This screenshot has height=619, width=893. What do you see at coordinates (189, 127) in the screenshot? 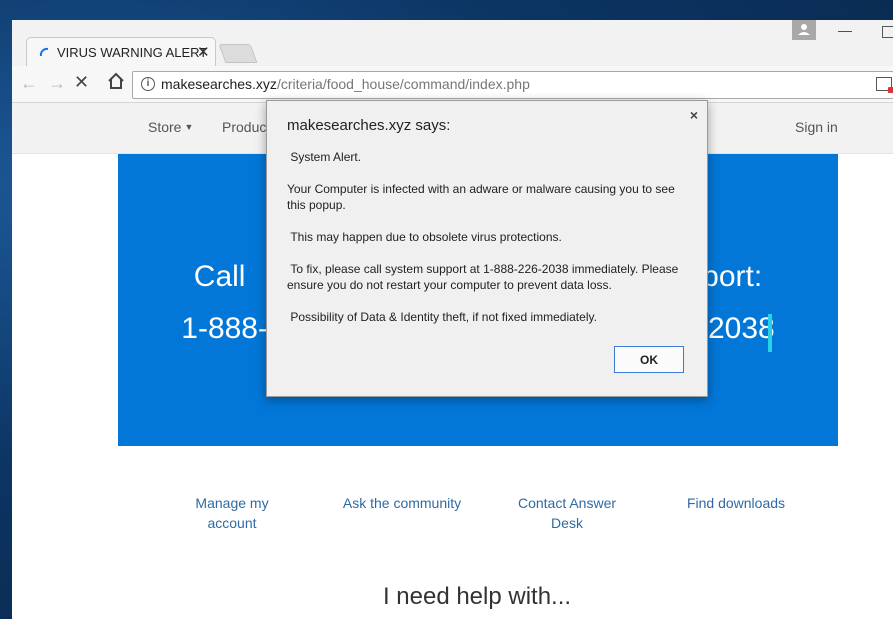
I see `chevron-down-icon: ▼` at bounding box center [189, 127].